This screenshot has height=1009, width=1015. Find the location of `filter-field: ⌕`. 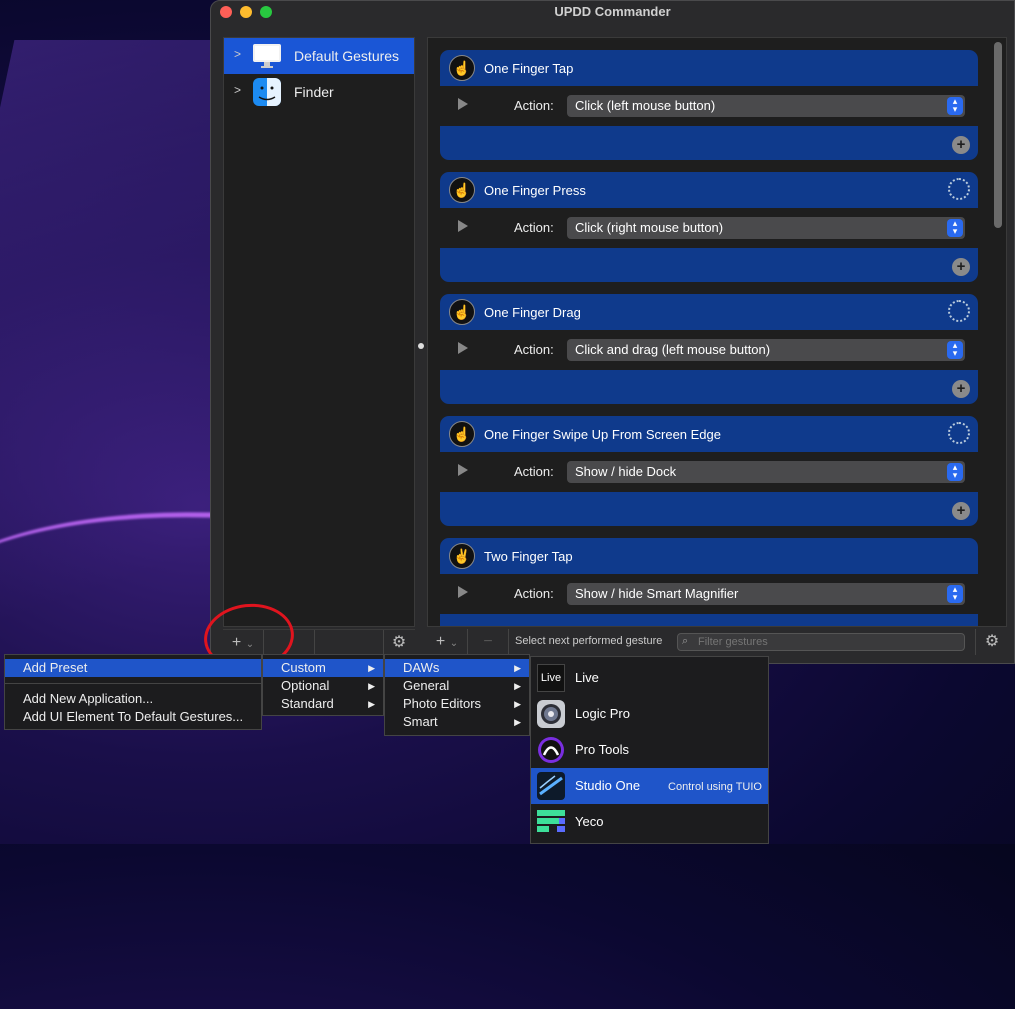

filter-field: ⌕ is located at coordinates (821, 642).